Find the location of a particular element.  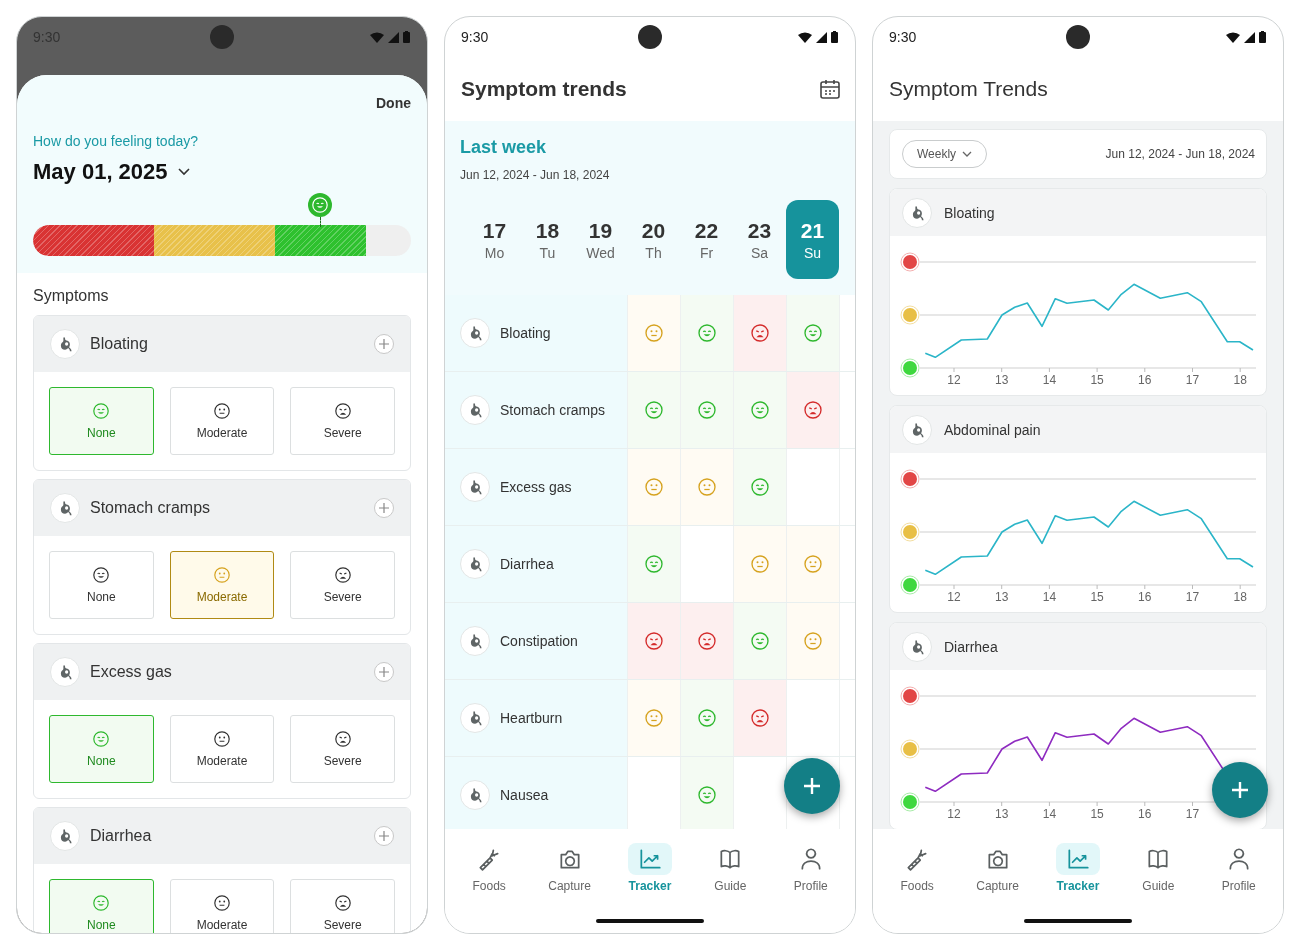

done-button: Done is located at coordinates (393, 103).